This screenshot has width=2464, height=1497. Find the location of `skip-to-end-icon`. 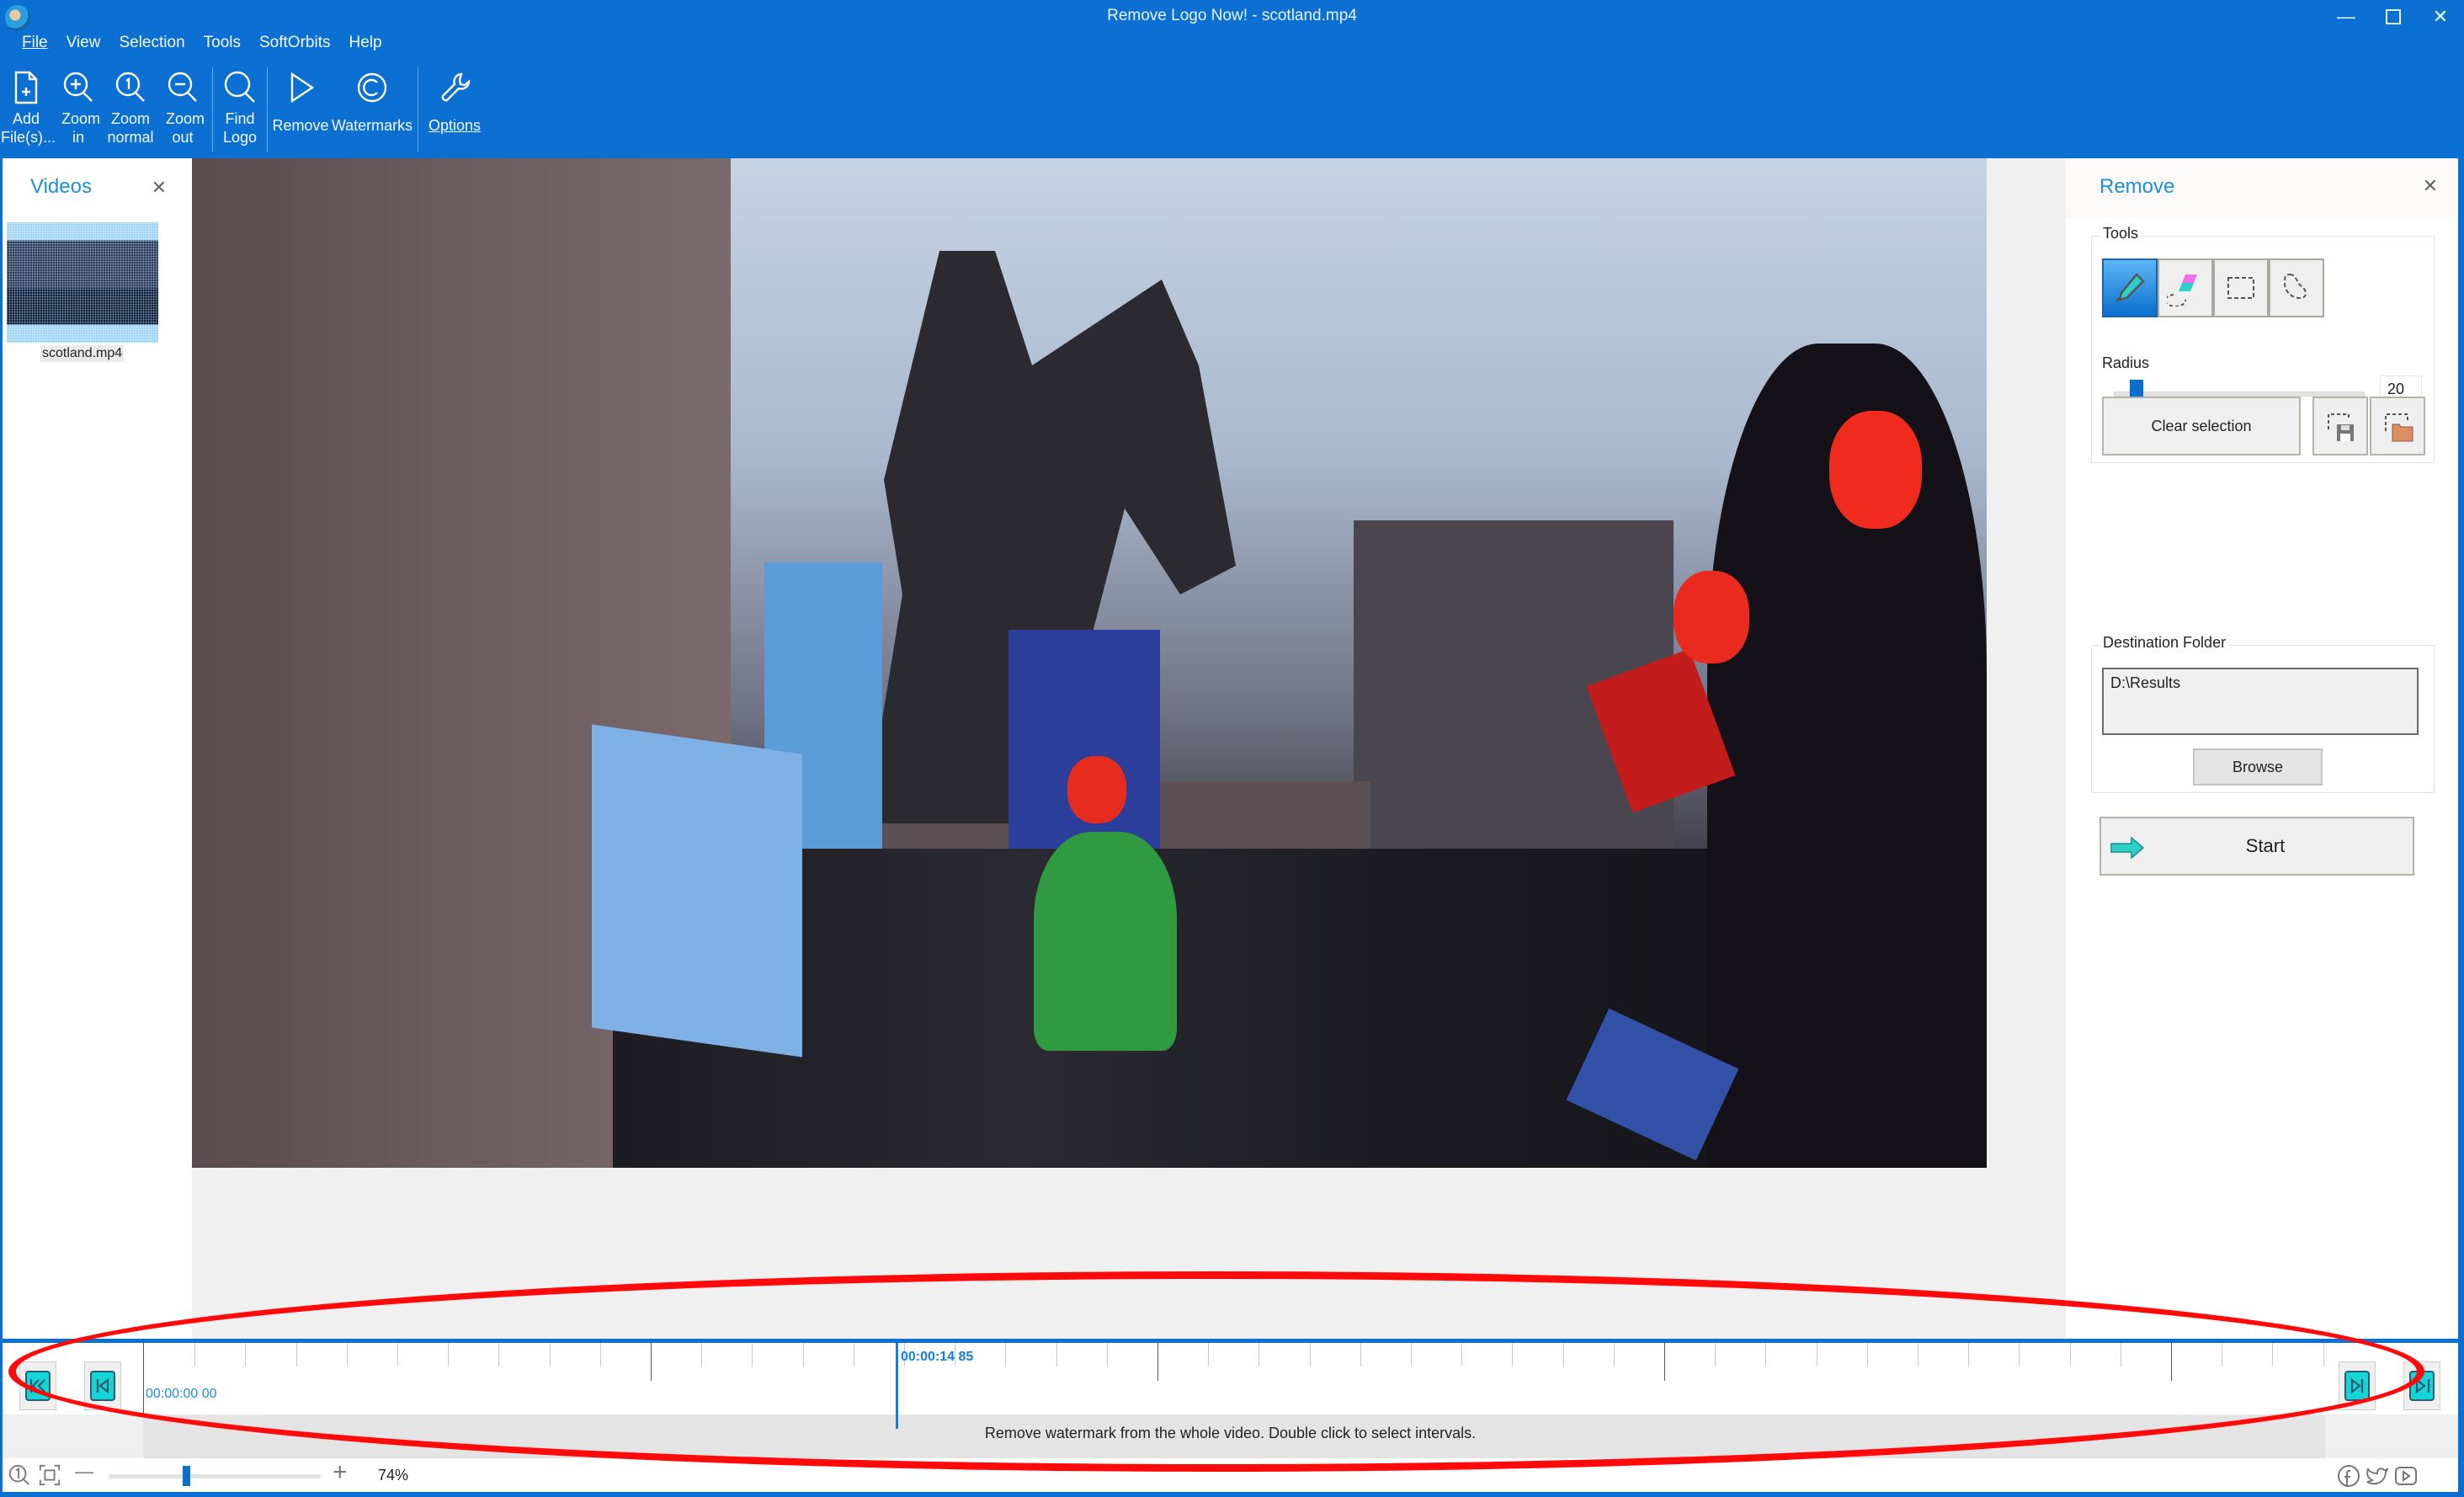

skip-to-end-icon is located at coordinates (2422, 1385).